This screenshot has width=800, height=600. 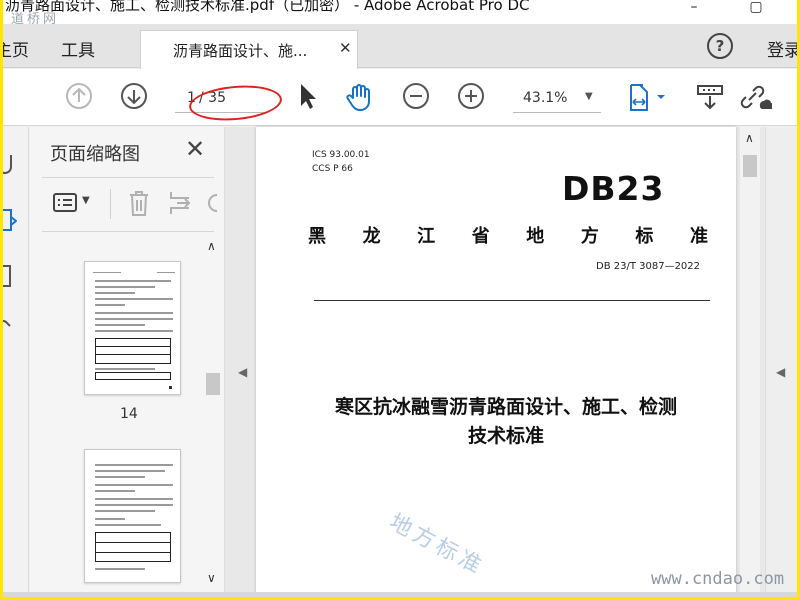 What do you see at coordinates (506, 422) in the screenshot?
I see `document-title: 寒区抗冰融雪沥青路面设计、施工、检测 技术标准` at bounding box center [506, 422].